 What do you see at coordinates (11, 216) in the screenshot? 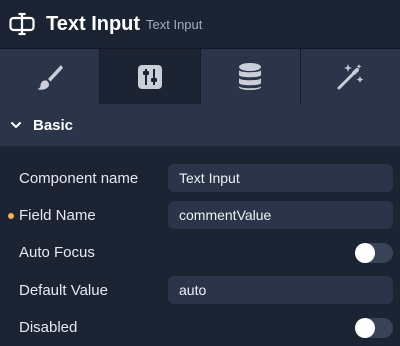
I see `modified-indicator` at bounding box center [11, 216].